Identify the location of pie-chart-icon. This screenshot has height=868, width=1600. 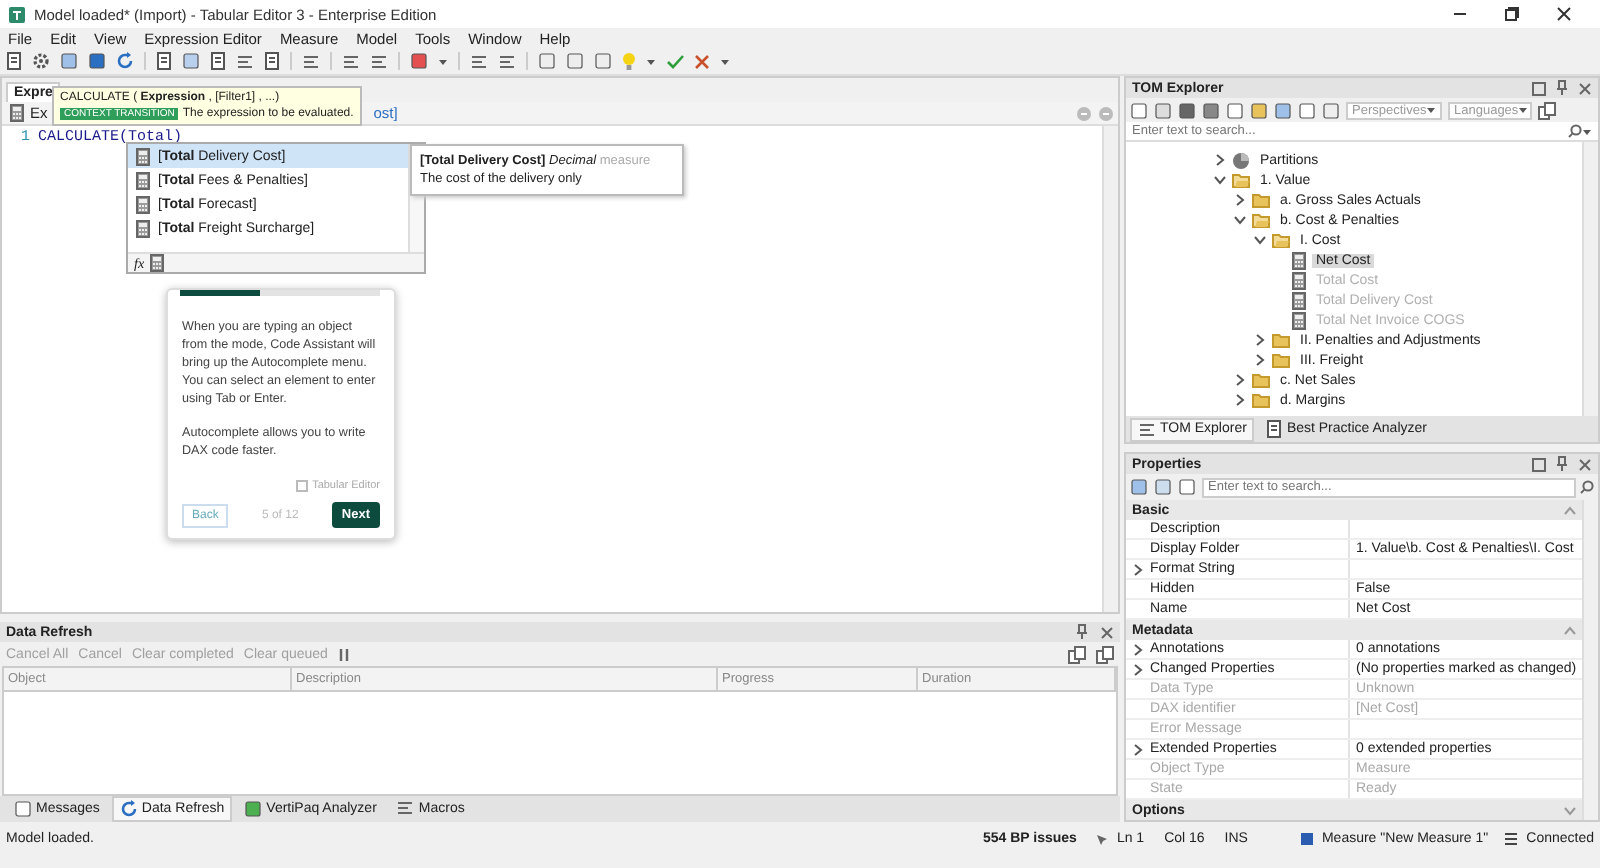
(1241, 160).